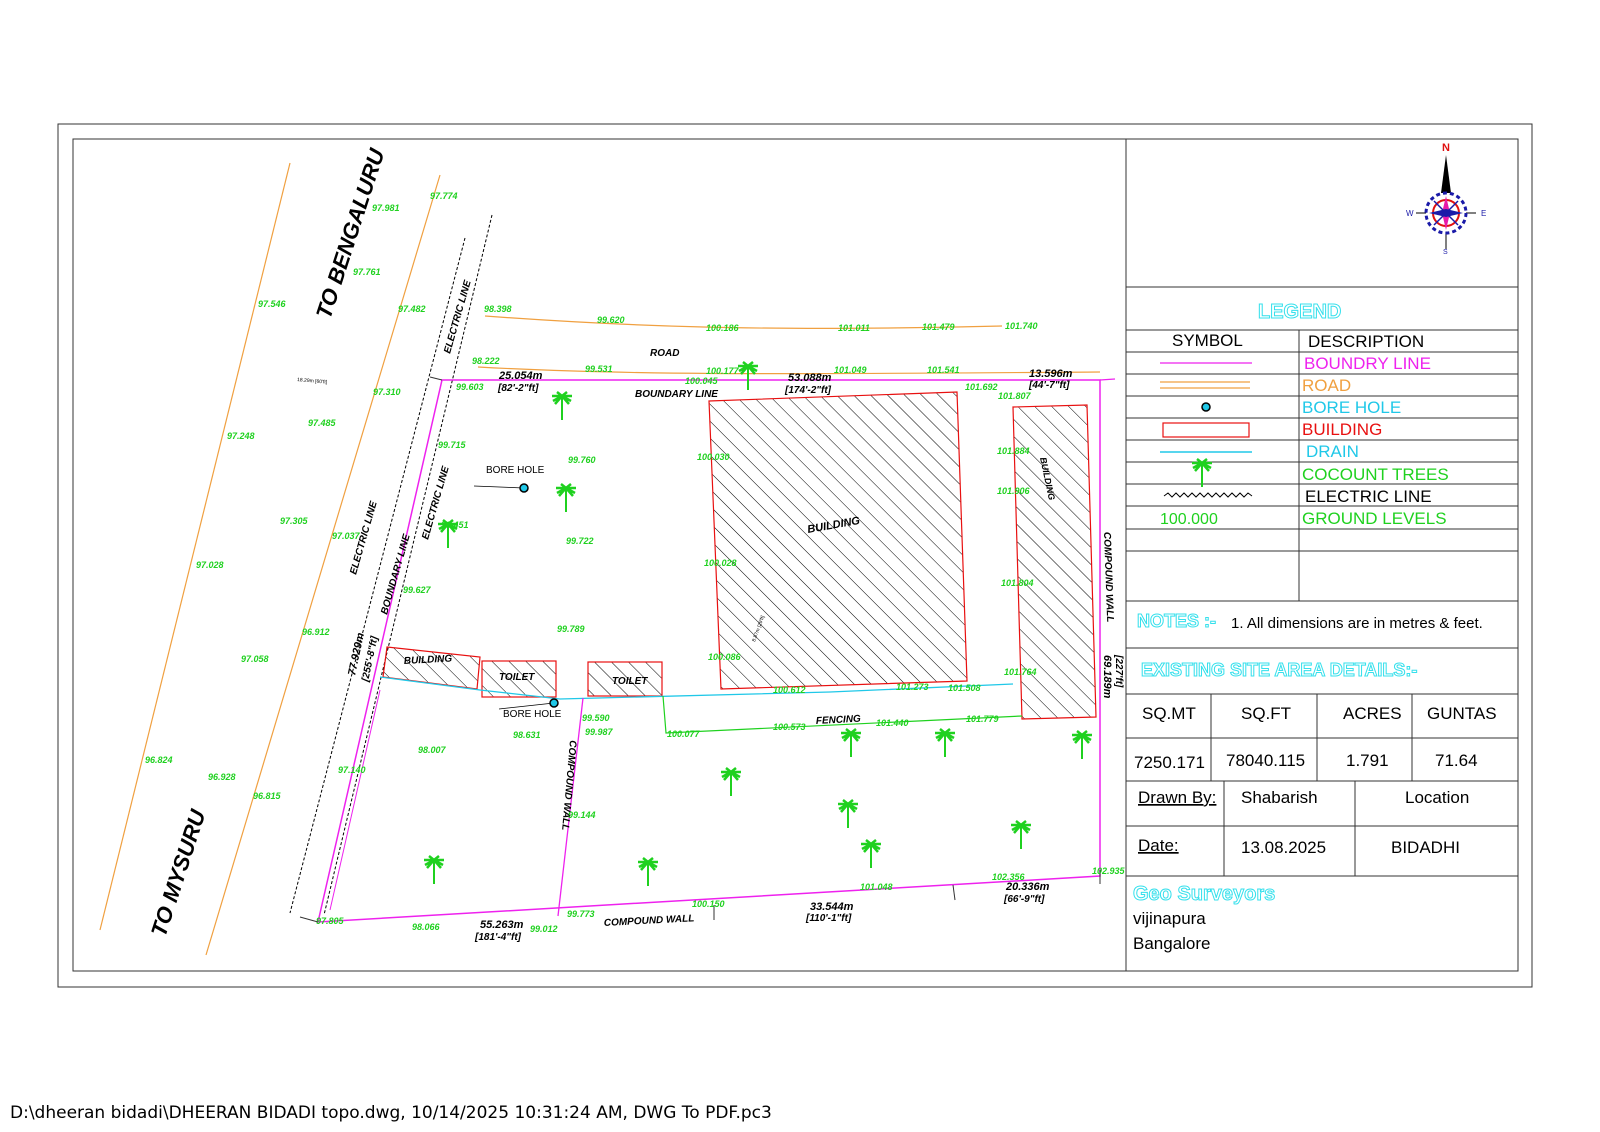  I want to click on ground-level: 96.912, so click(316, 632).